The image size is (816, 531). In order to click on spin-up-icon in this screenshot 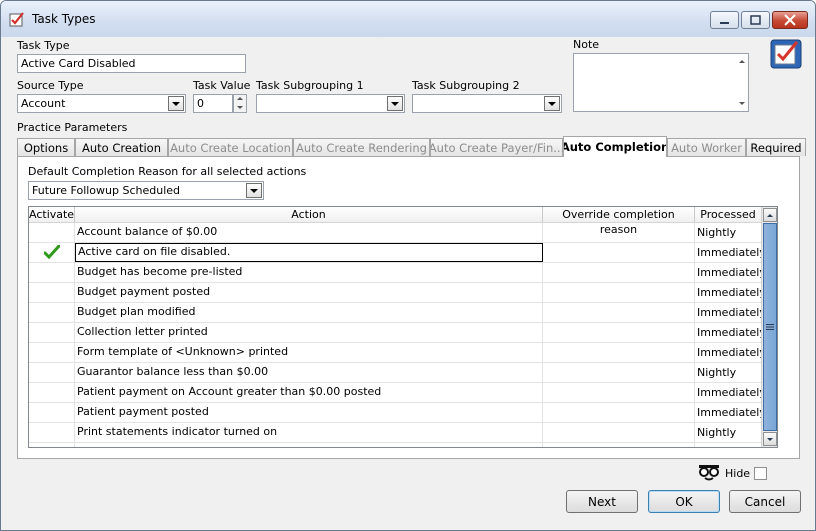, I will do `click(240, 98)`.